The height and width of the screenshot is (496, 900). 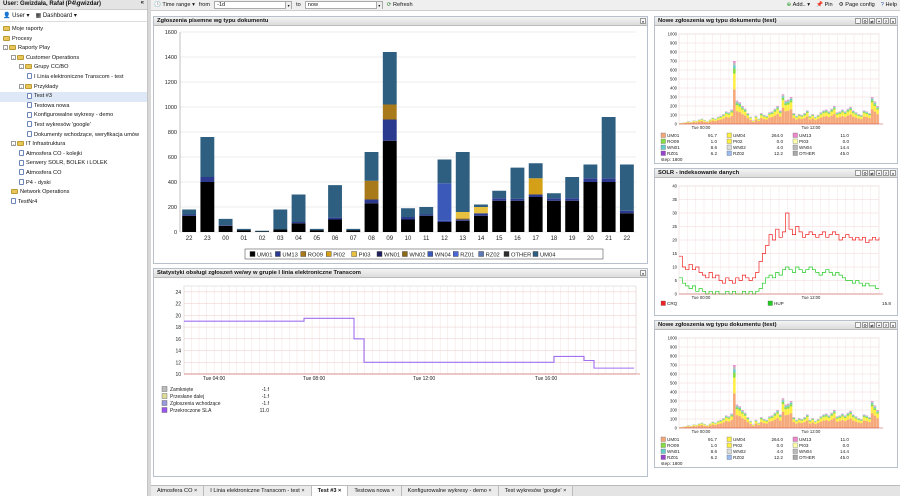 I want to click on tree-item: Serwery SOLR, BOLEK i LOLEK, so click(x=73, y=164).